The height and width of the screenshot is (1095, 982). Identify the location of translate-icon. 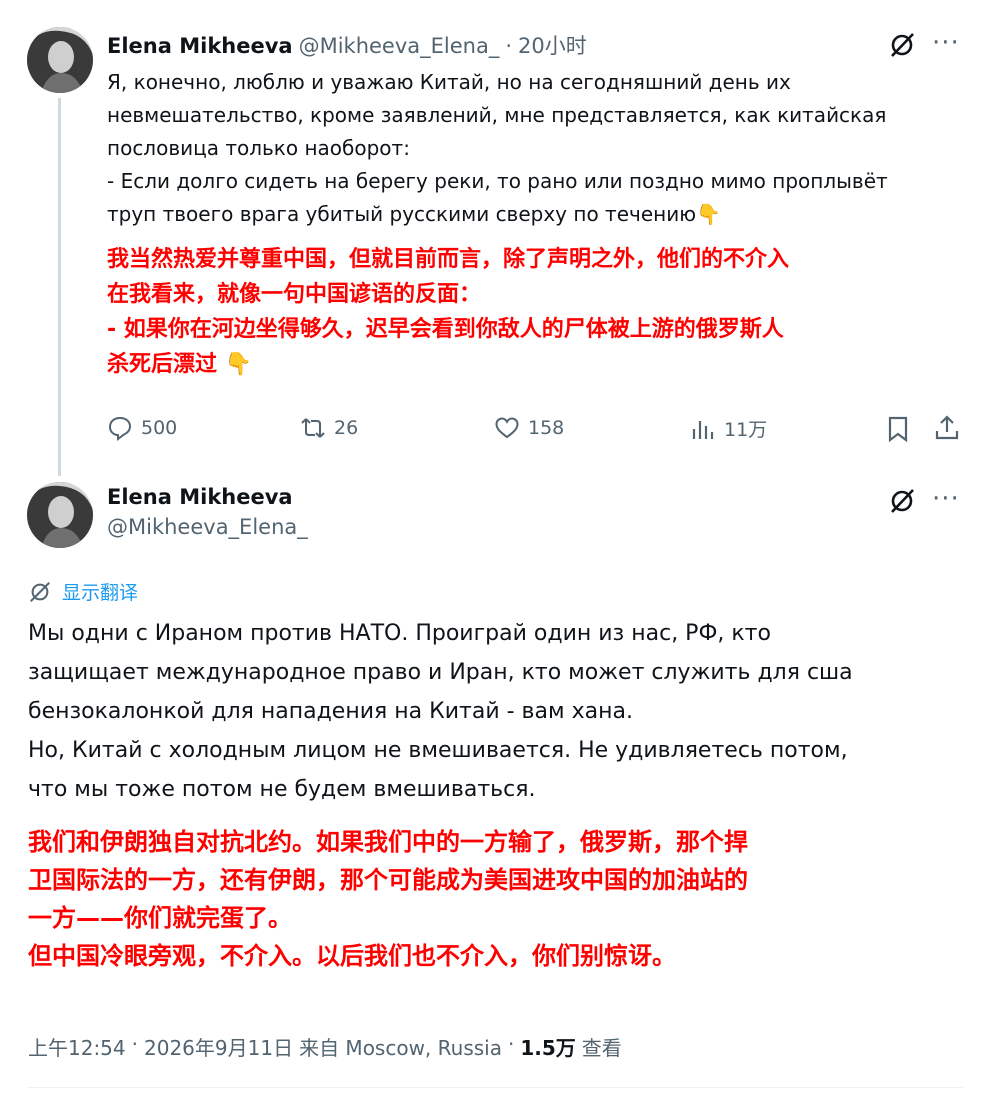
(40, 591).